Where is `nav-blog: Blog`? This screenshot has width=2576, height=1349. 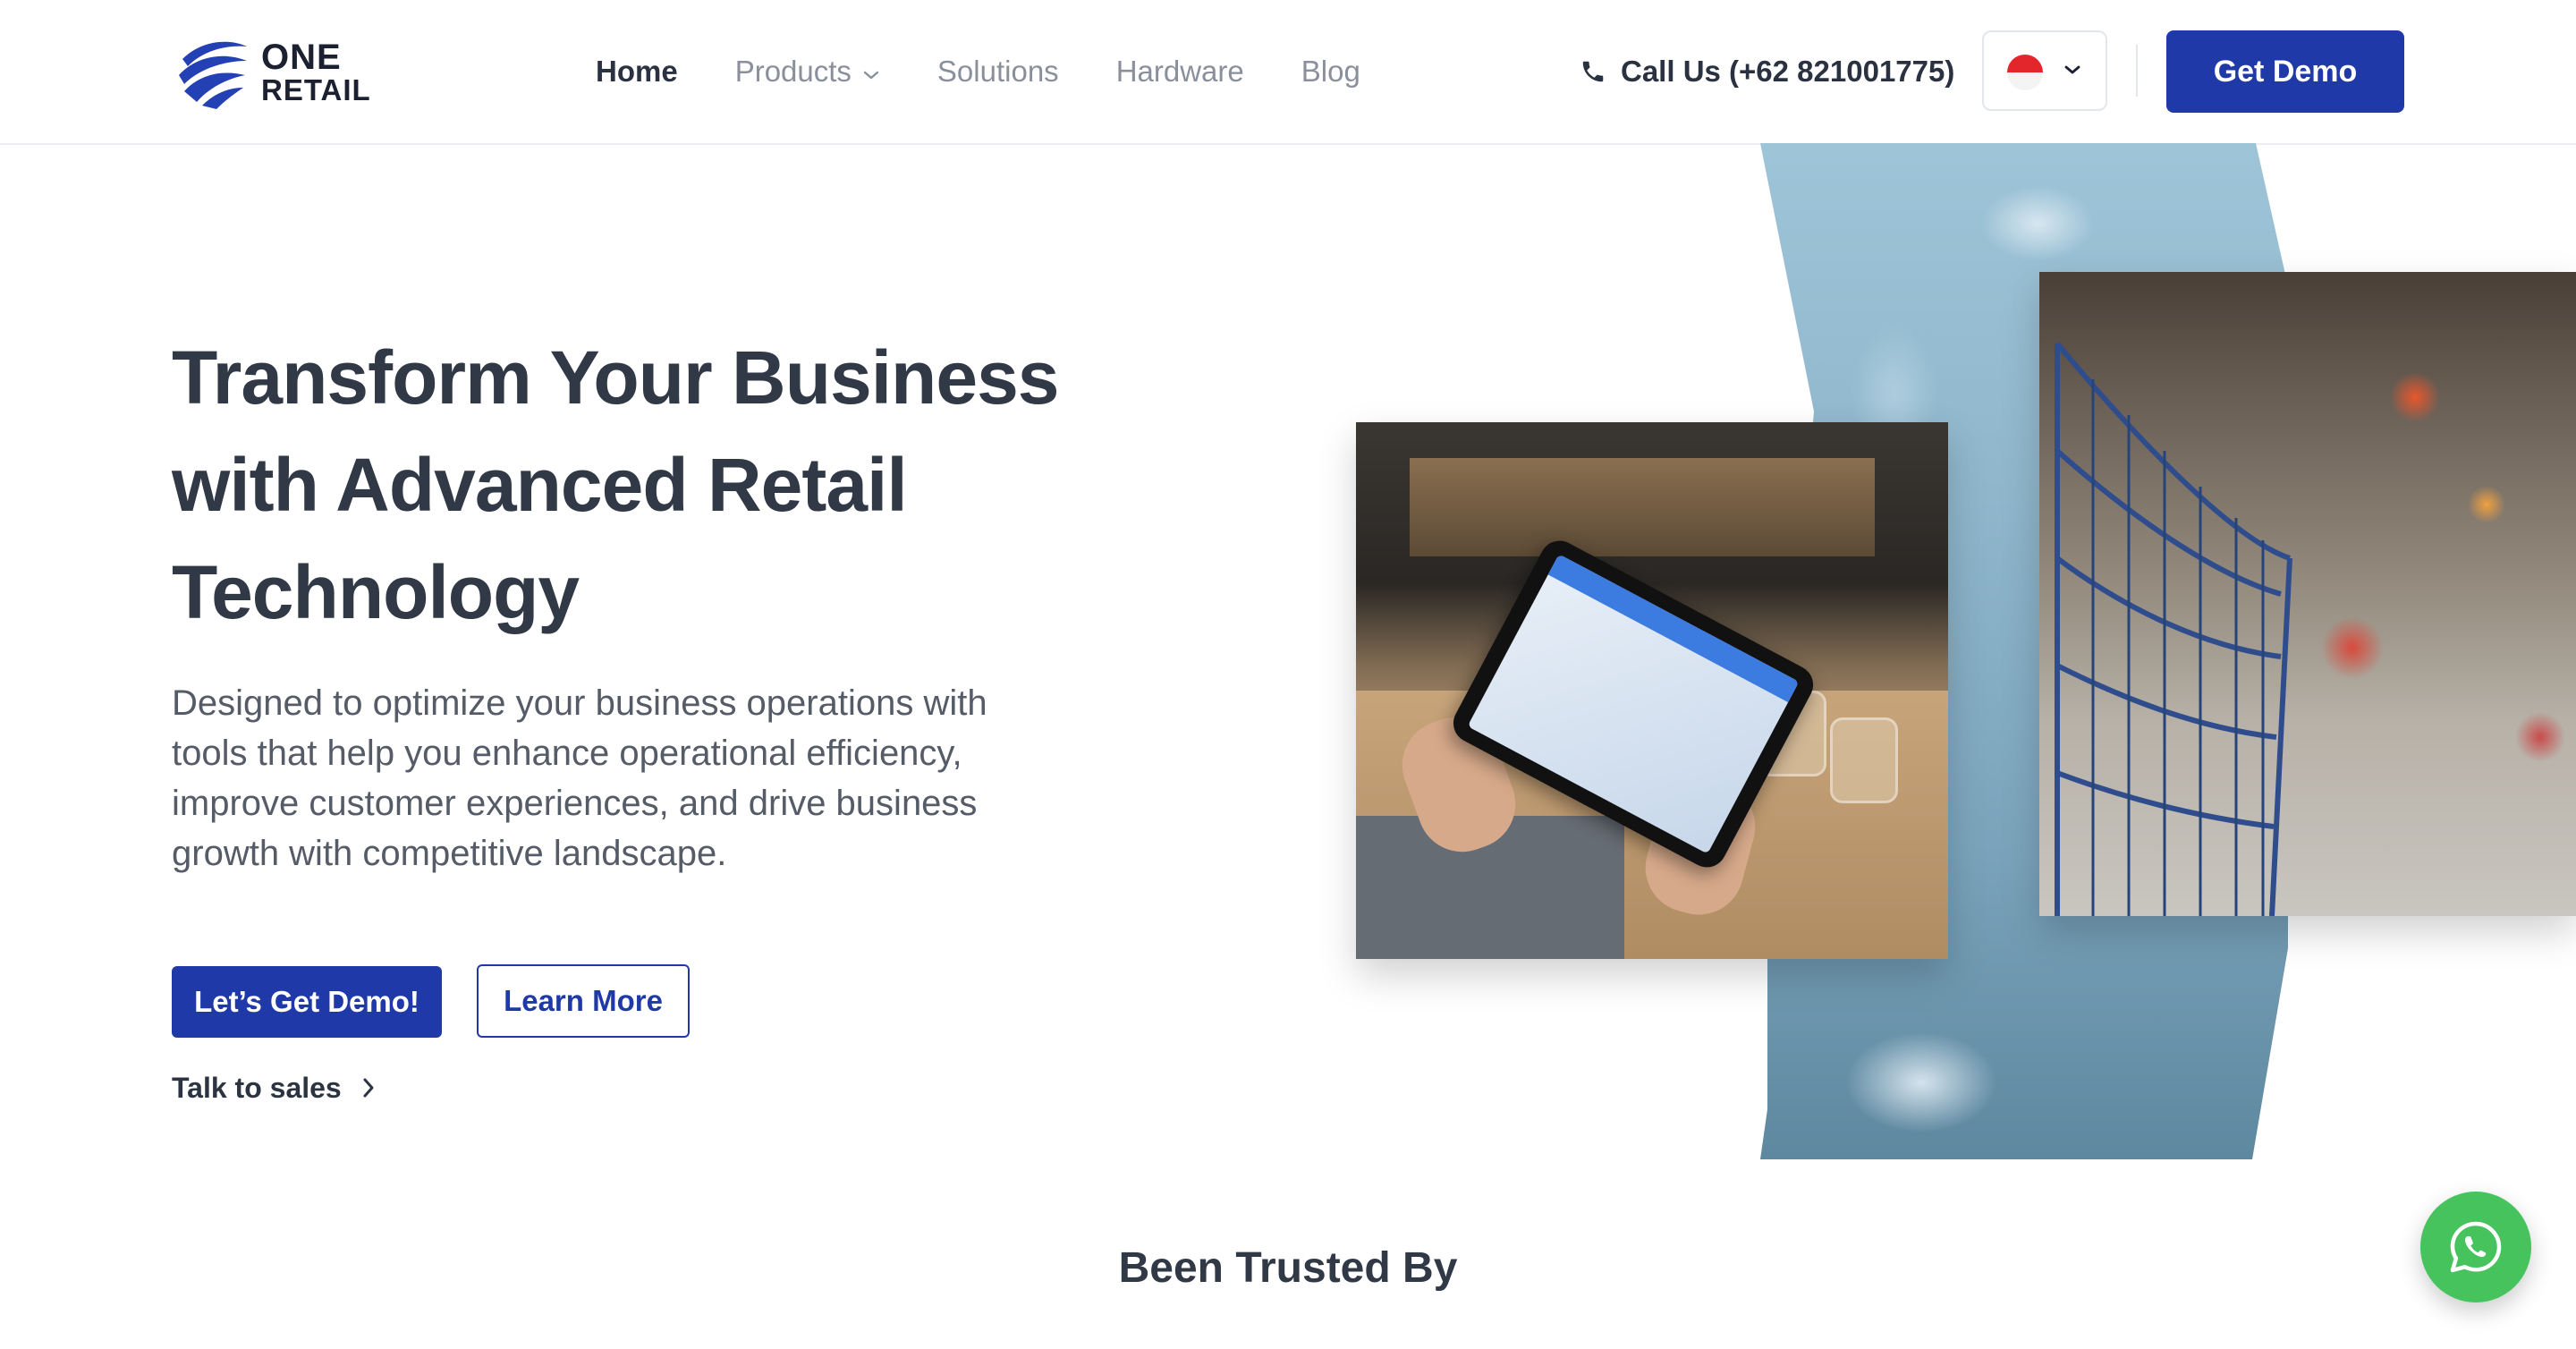 nav-blog: Blog is located at coordinates (1330, 72).